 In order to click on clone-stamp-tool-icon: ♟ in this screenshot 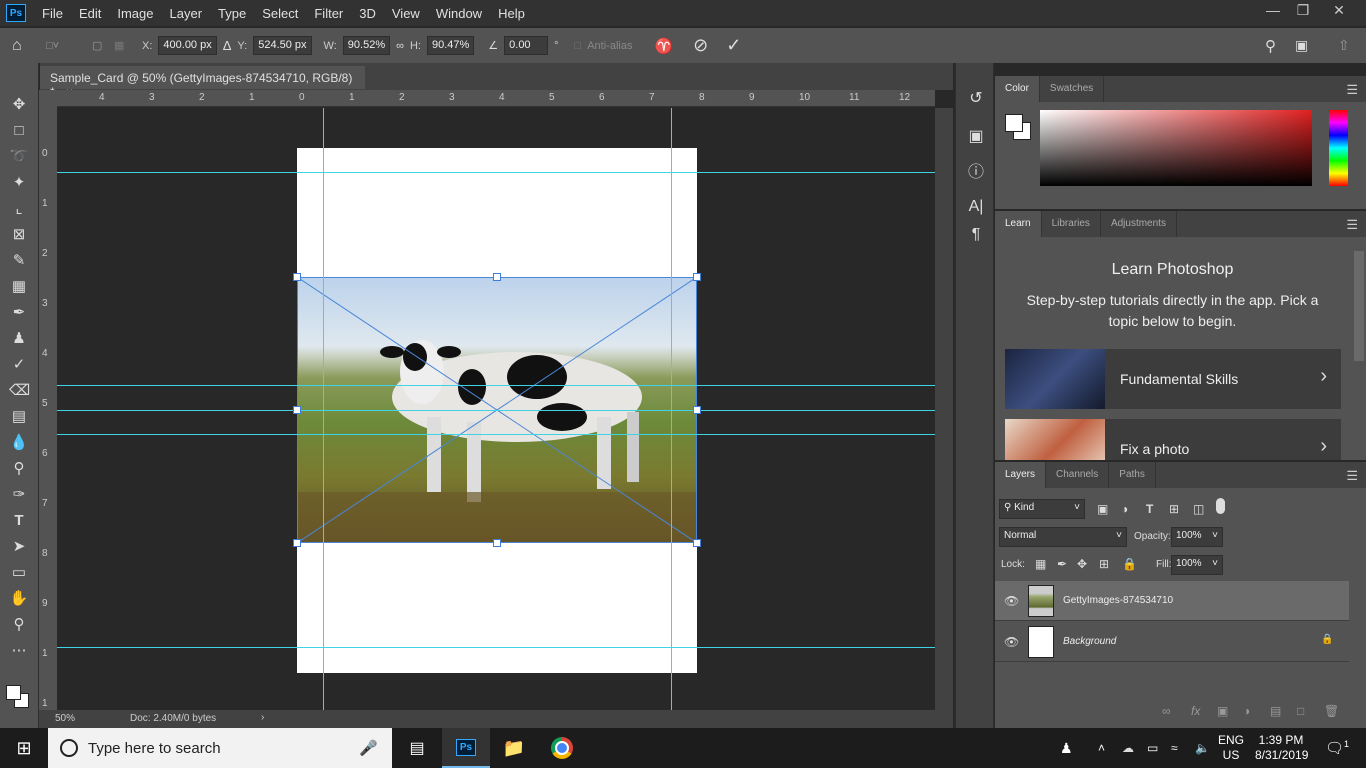, I will do `click(19, 339)`.